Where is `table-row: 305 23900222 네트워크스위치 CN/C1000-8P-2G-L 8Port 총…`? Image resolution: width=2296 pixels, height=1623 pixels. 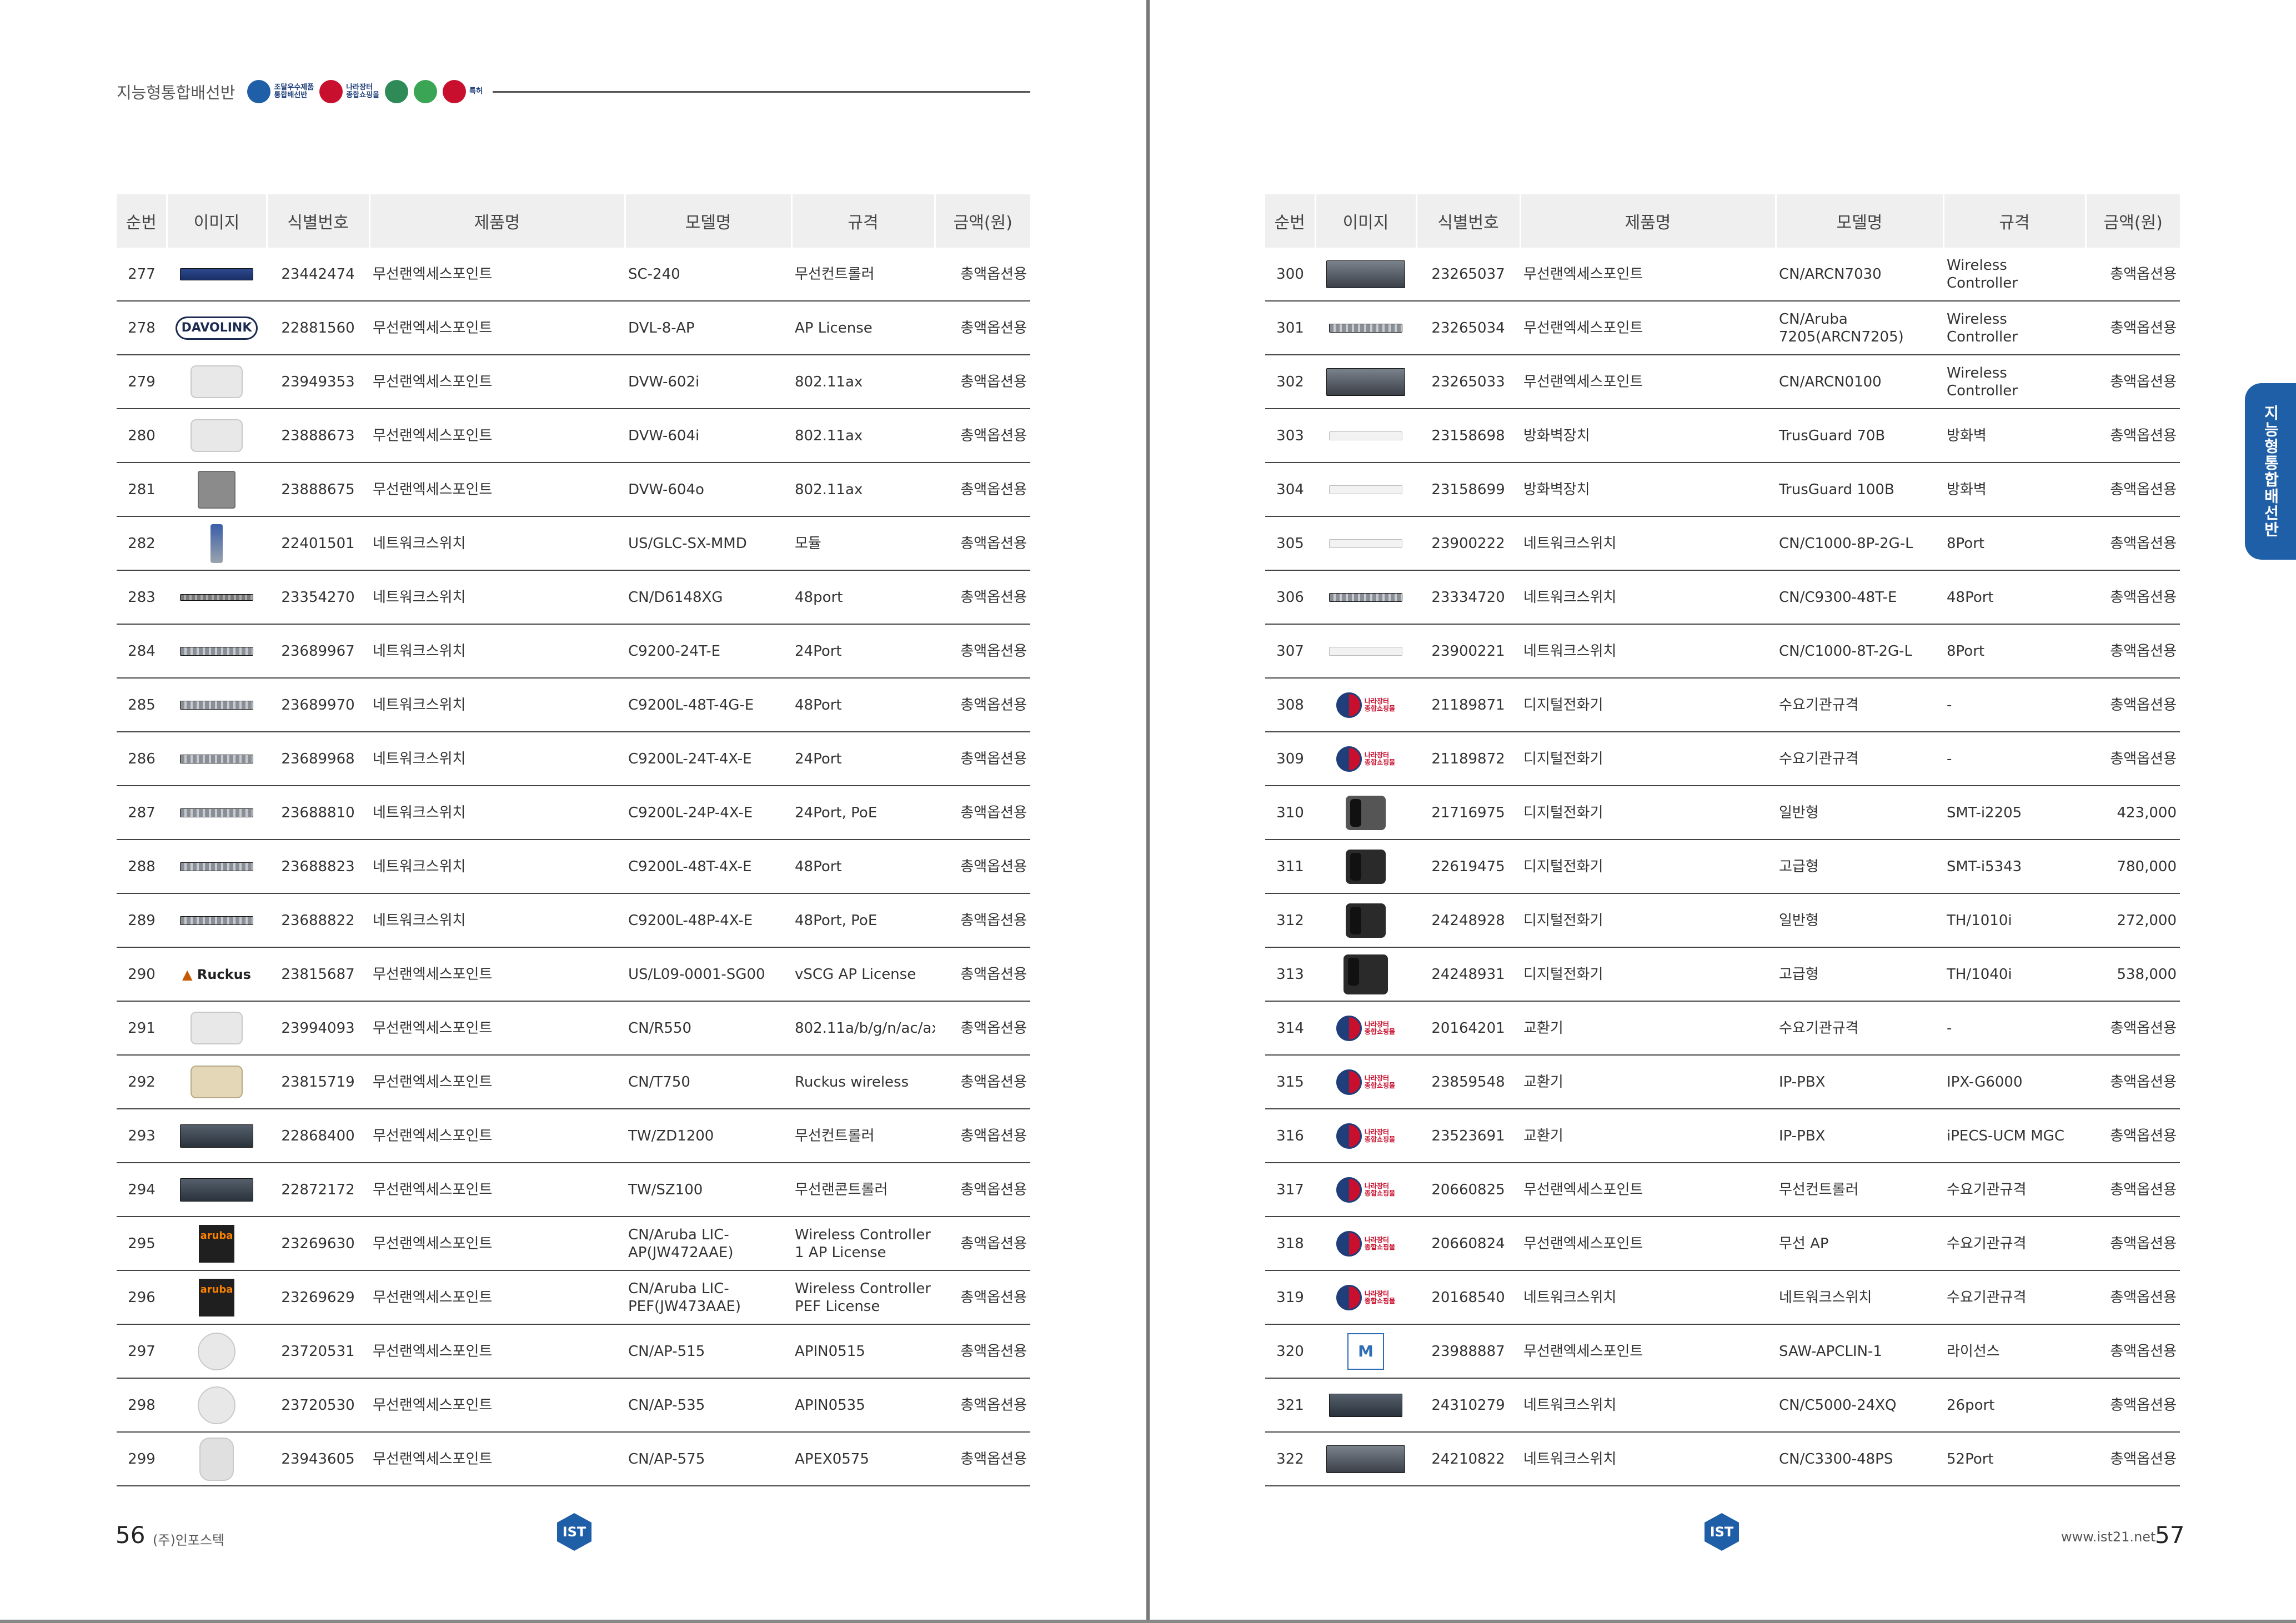
table-row: 305 23900222 네트워크스위치 CN/C1000-8P-2G-L 8Port 총… is located at coordinates (1722, 544).